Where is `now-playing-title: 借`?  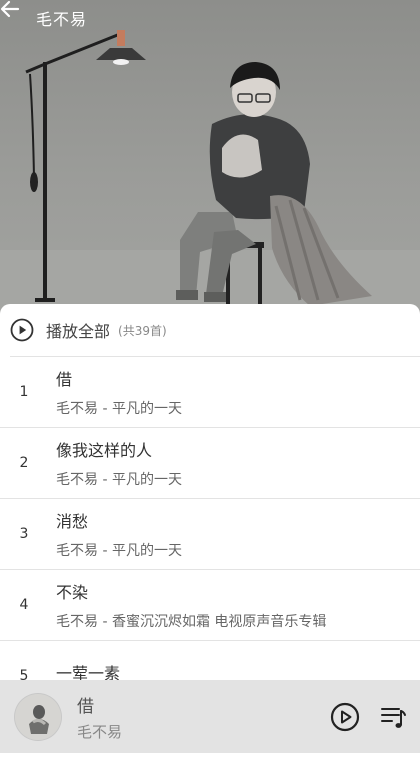
now-playing-title: 借 is located at coordinates (85, 706).